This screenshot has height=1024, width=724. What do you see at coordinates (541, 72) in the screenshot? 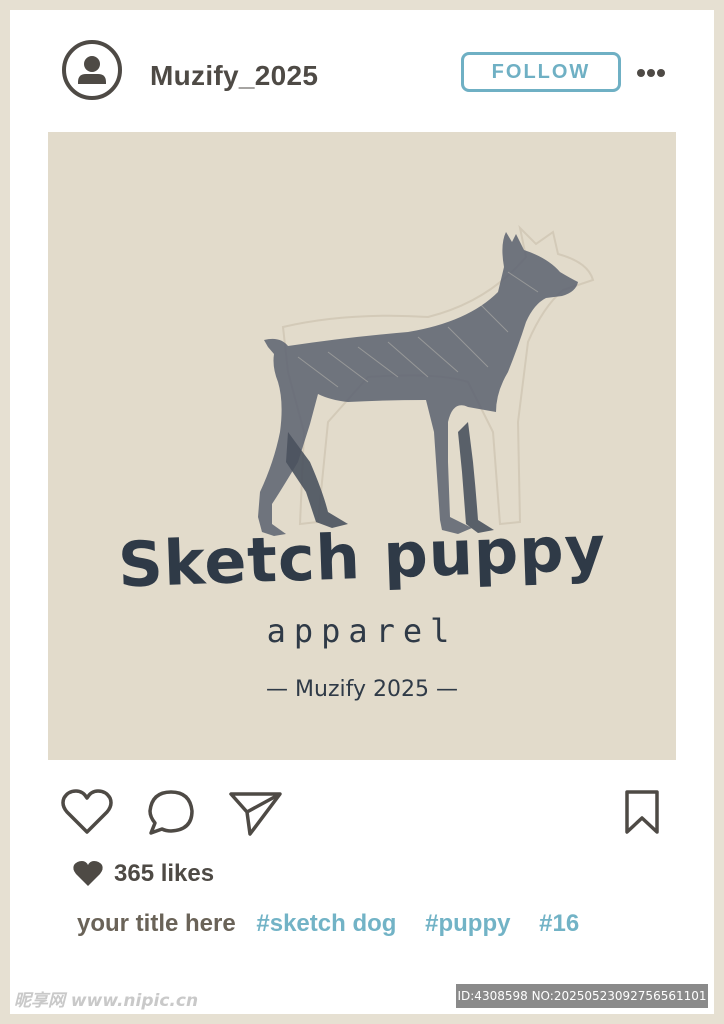
I see `follow-button: FOLLOW` at bounding box center [541, 72].